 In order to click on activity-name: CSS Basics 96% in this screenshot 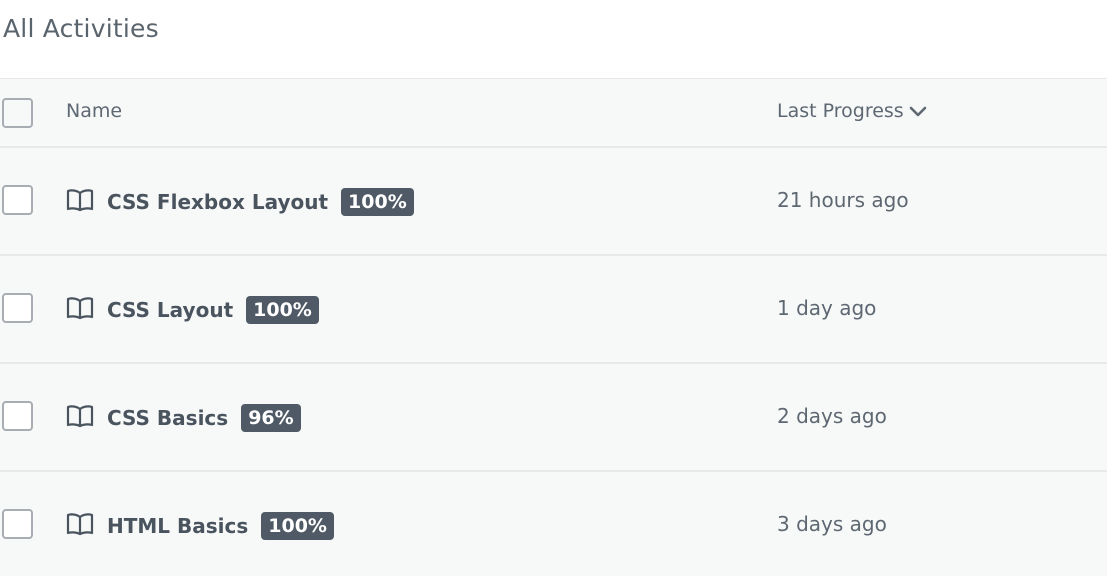, I will do `click(204, 418)`.